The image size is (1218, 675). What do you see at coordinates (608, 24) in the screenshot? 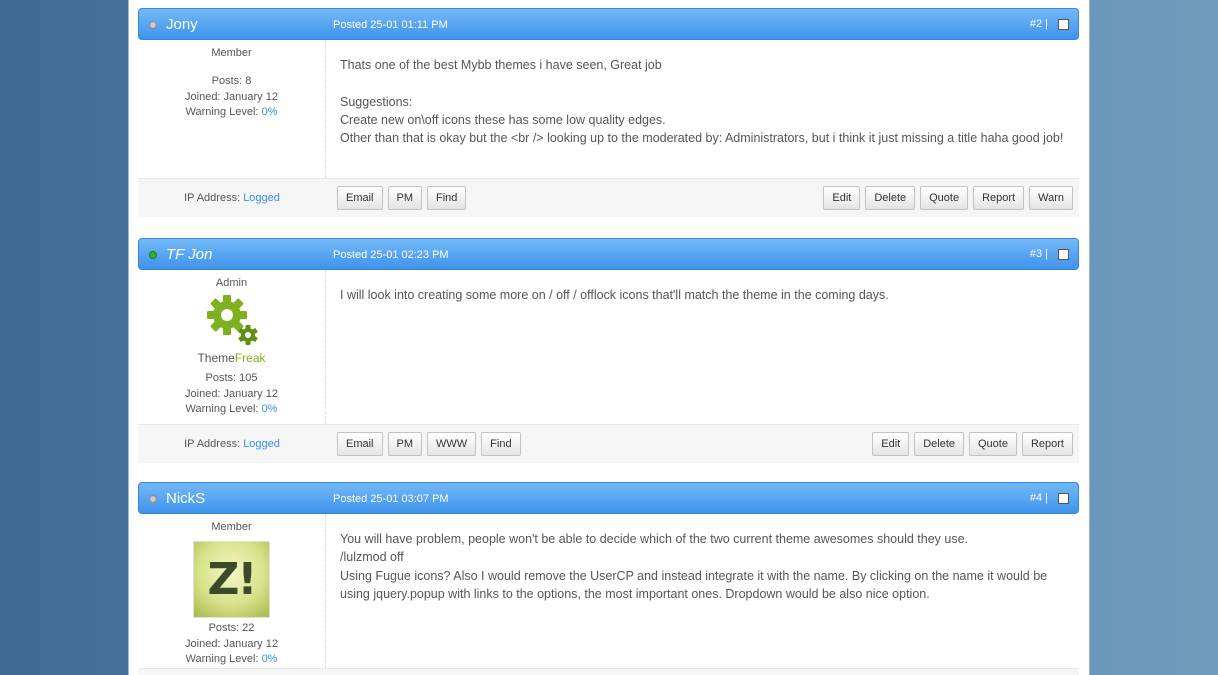
I see `post-header: Jony Posted 25-01 01:11 PM #2 |` at bounding box center [608, 24].